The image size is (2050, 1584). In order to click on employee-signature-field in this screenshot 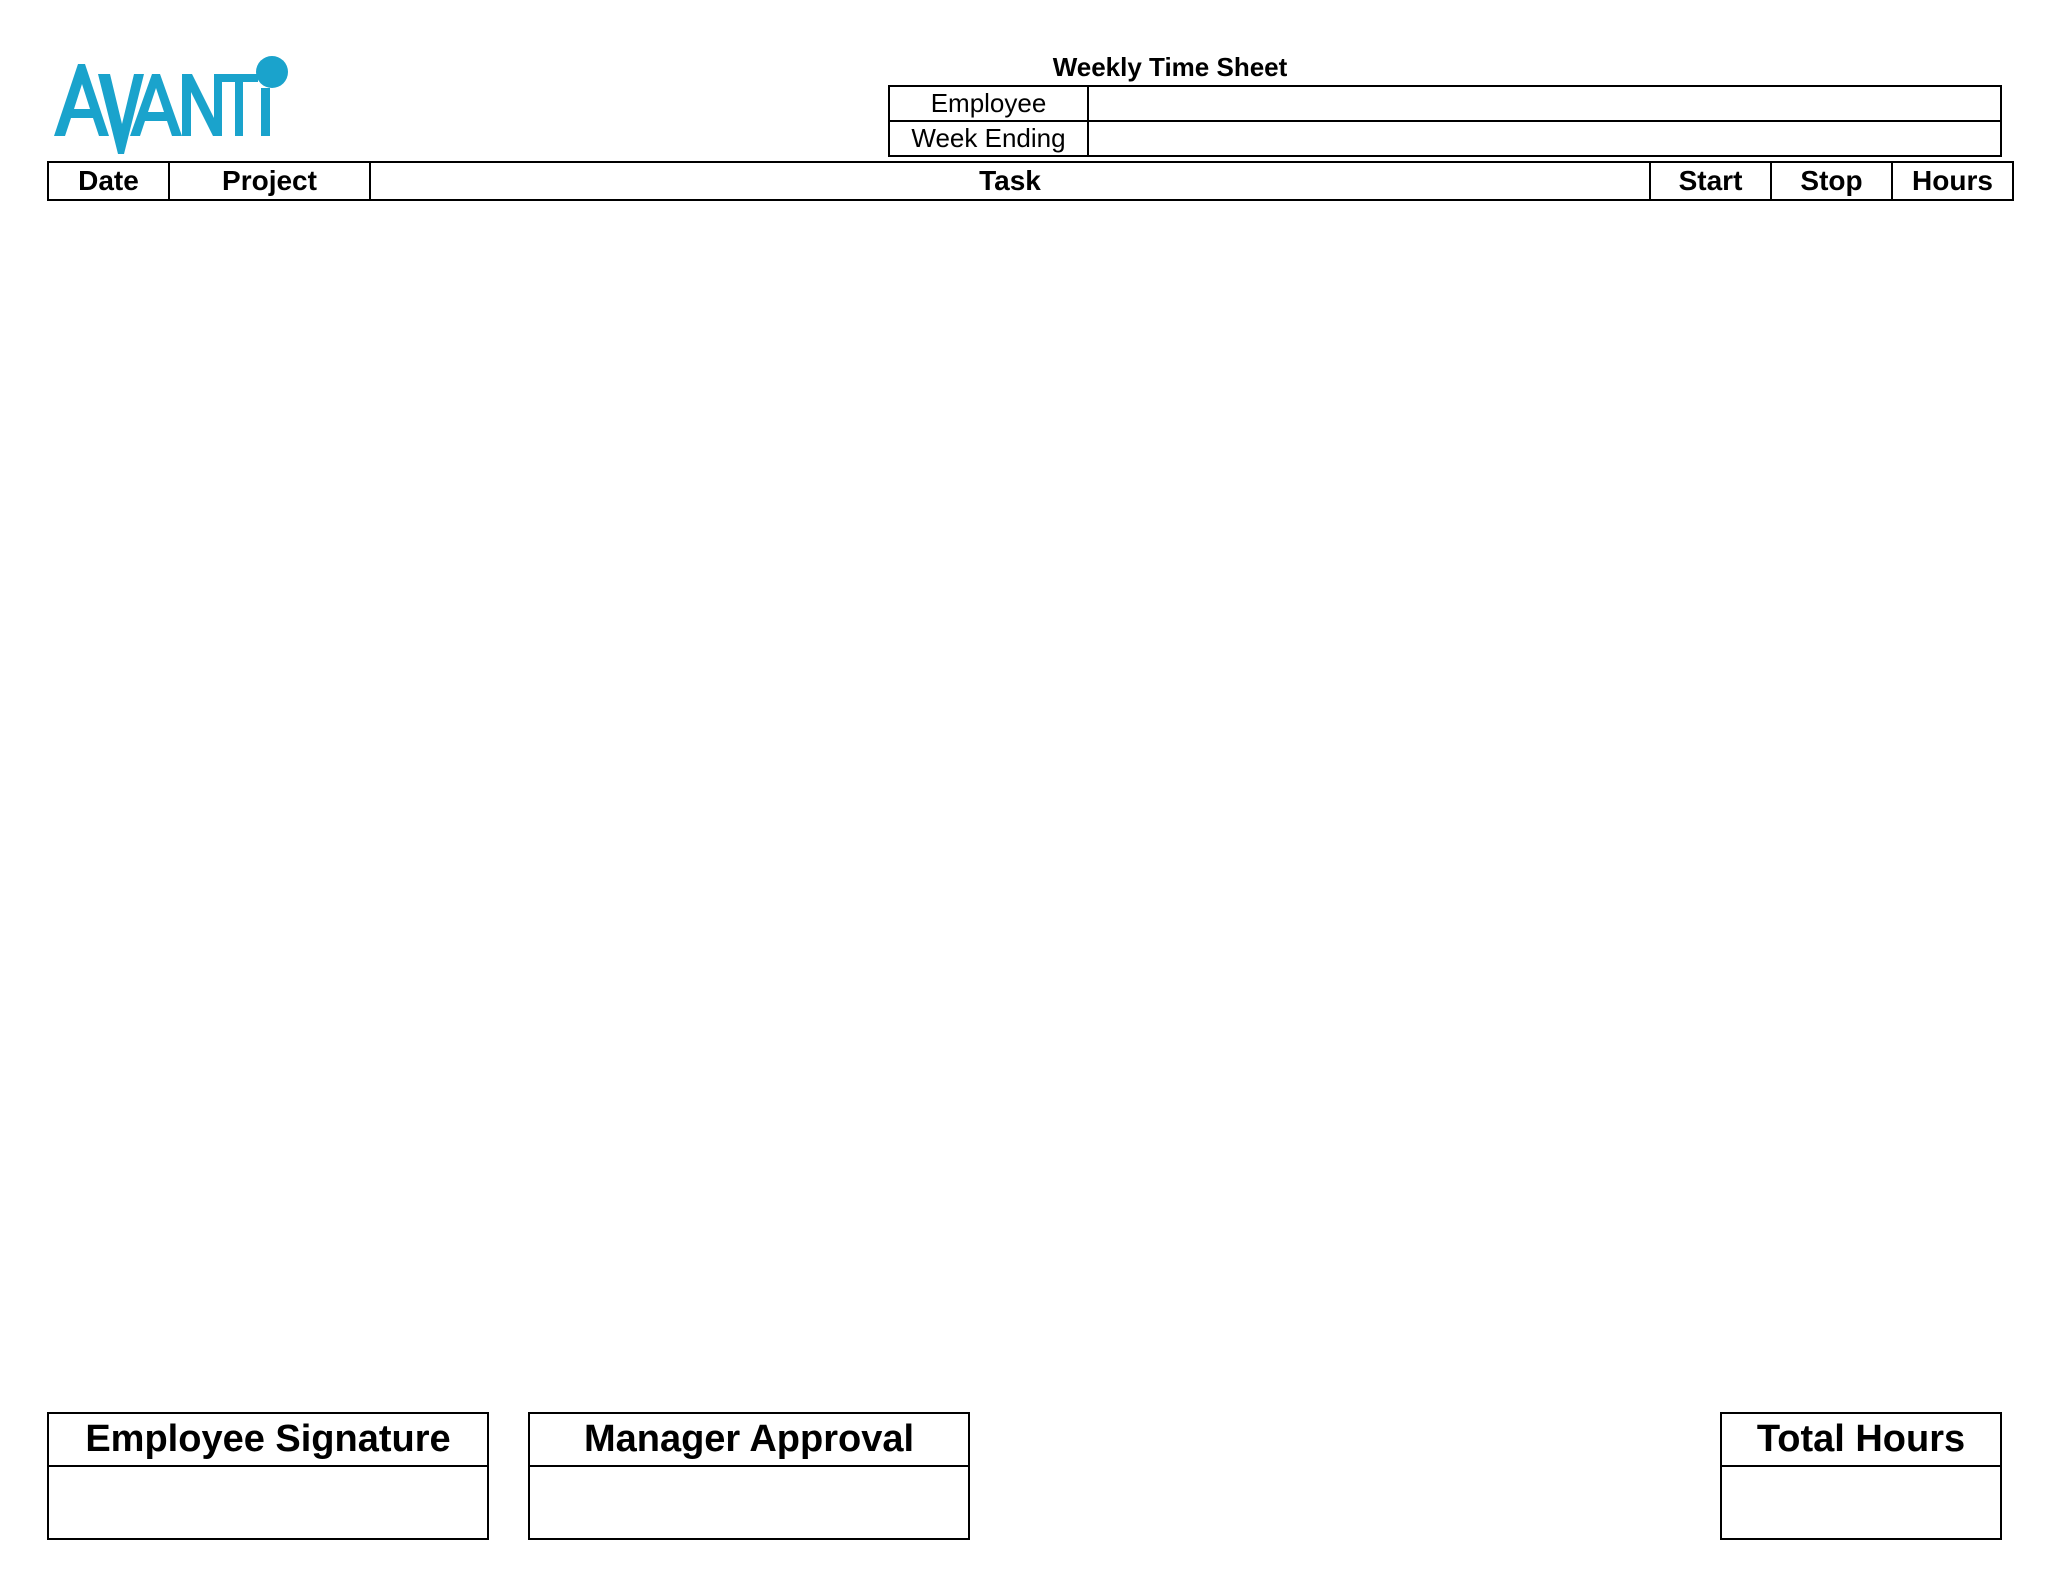, I will do `click(268, 1503)`.